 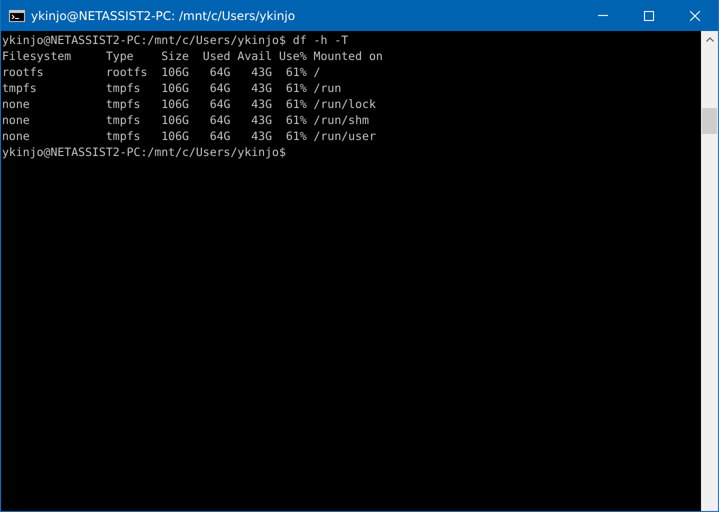 I want to click on console-line: tmpfs tmpfs 106G 64G 43G 61% /run, so click(x=172, y=88).